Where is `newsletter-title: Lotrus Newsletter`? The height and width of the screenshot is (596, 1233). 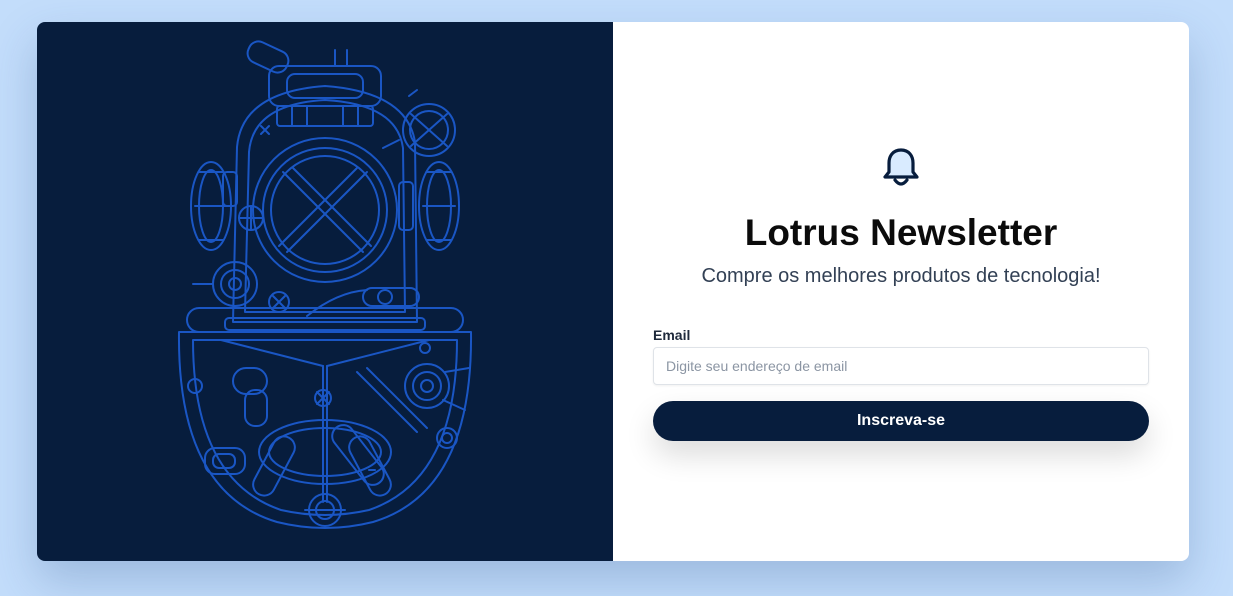 newsletter-title: Lotrus Newsletter is located at coordinates (901, 232).